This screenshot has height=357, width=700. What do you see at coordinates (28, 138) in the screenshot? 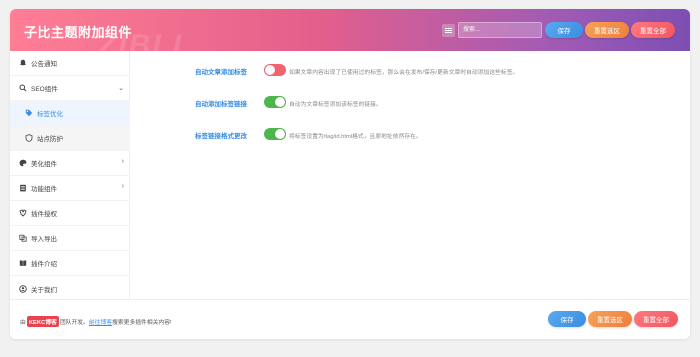
I see `shield-icon` at bounding box center [28, 138].